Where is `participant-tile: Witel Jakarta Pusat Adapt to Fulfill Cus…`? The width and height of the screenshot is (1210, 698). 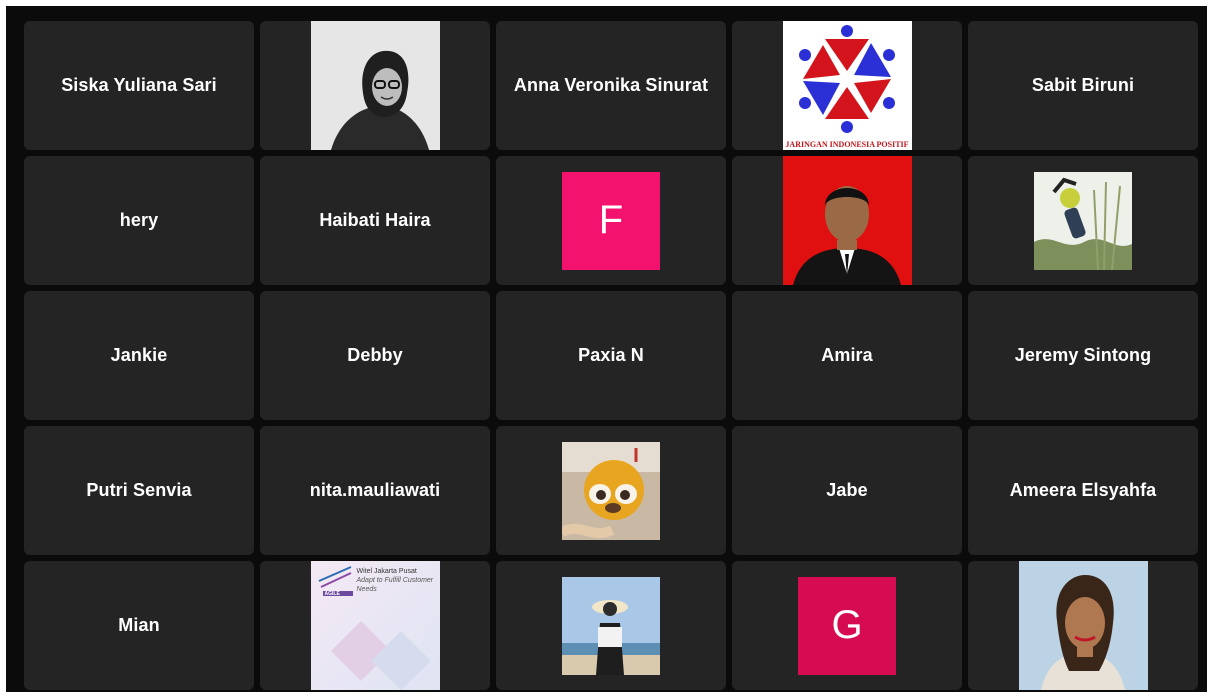 participant-tile: Witel Jakarta Pusat Adapt to Fulfill Cus… is located at coordinates (375, 625).